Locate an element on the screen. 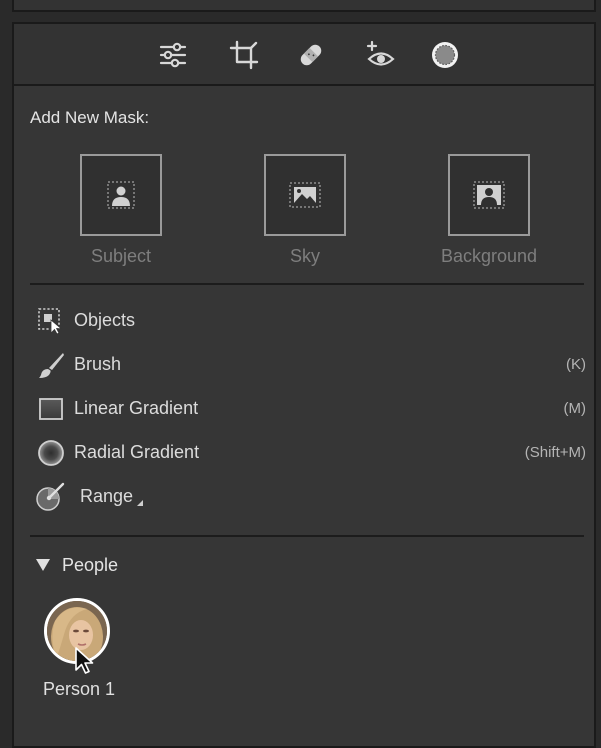  range-dropdown-caret-icon is located at coordinates (140, 503).